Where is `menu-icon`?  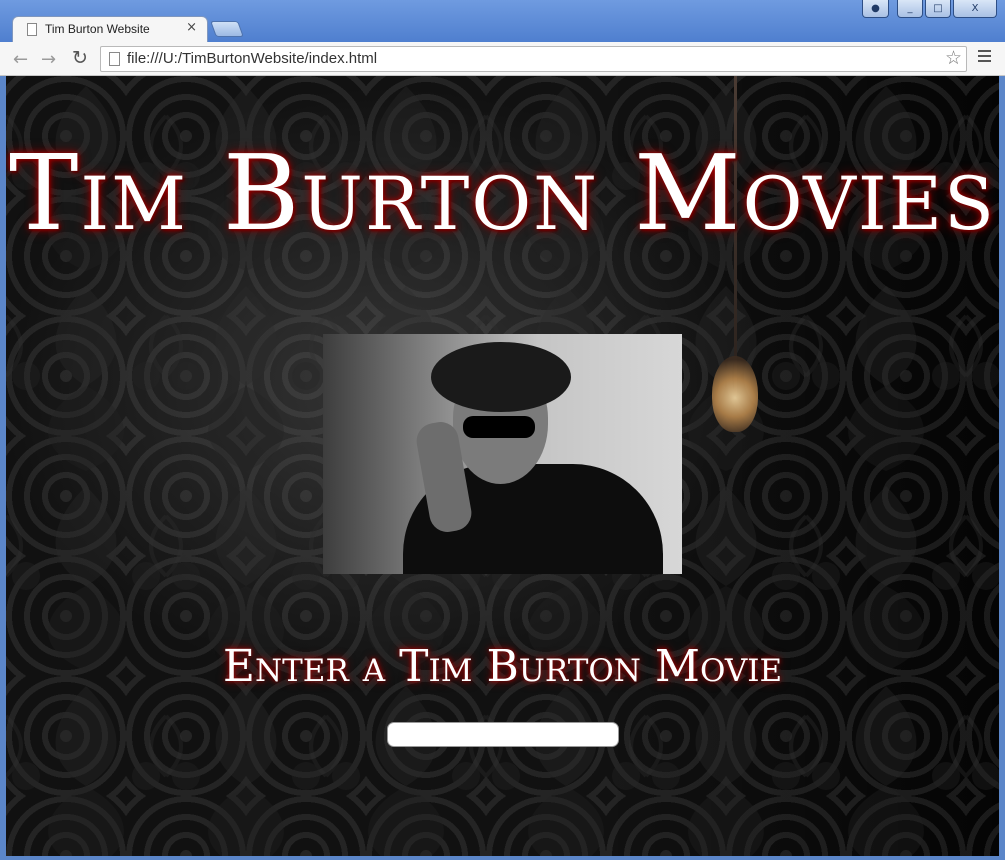
menu-icon is located at coordinates (984, 56).